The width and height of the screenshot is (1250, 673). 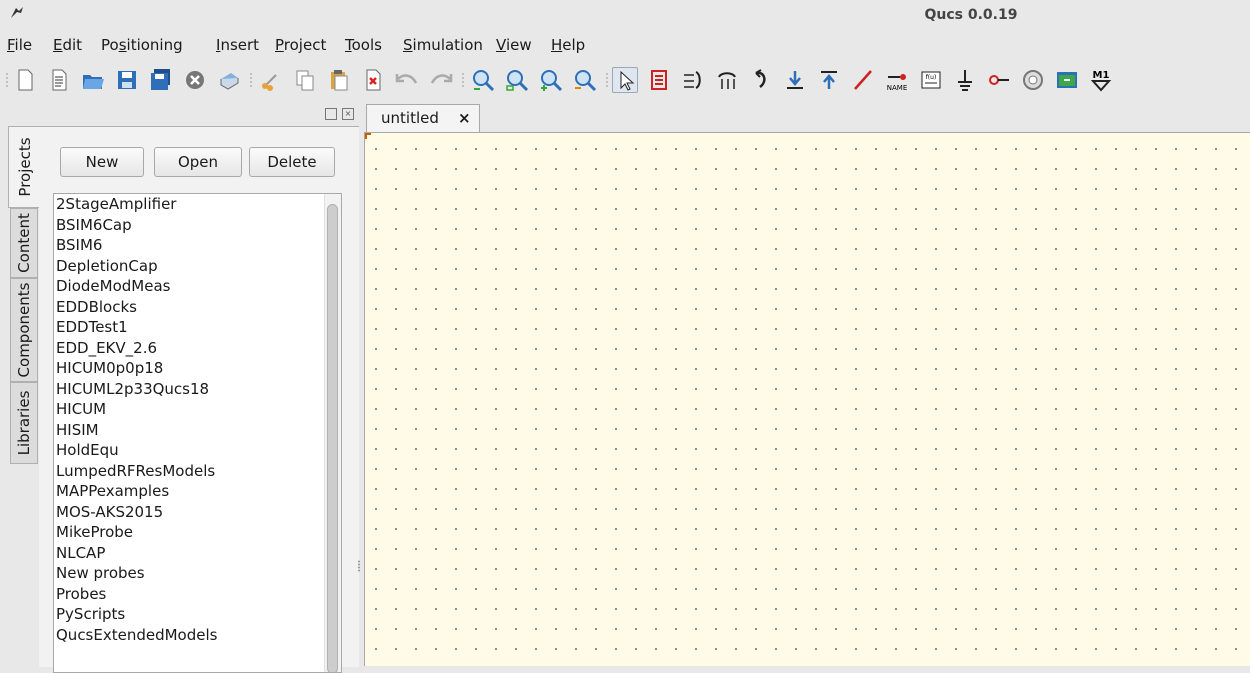 I want to click on toolbar-grip, so click(x=7, y=80).